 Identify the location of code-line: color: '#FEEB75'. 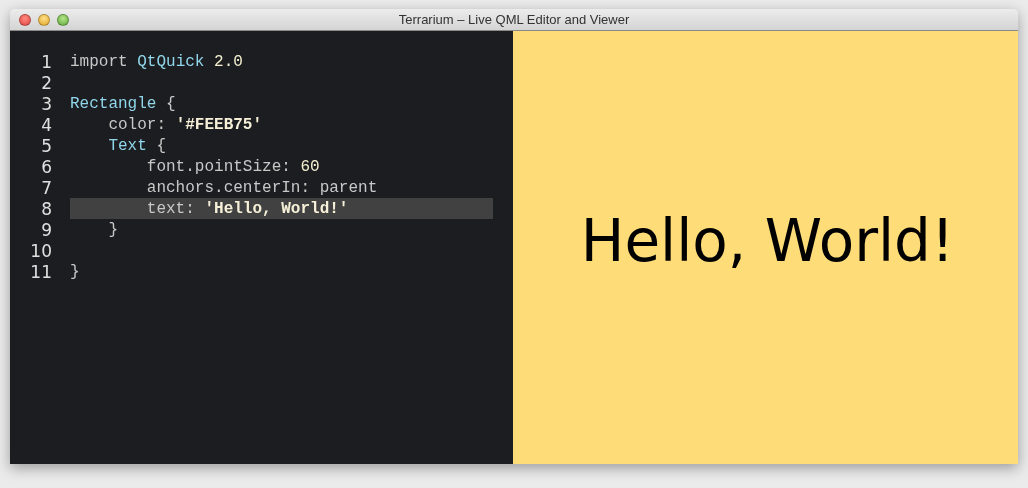
(185, 124).